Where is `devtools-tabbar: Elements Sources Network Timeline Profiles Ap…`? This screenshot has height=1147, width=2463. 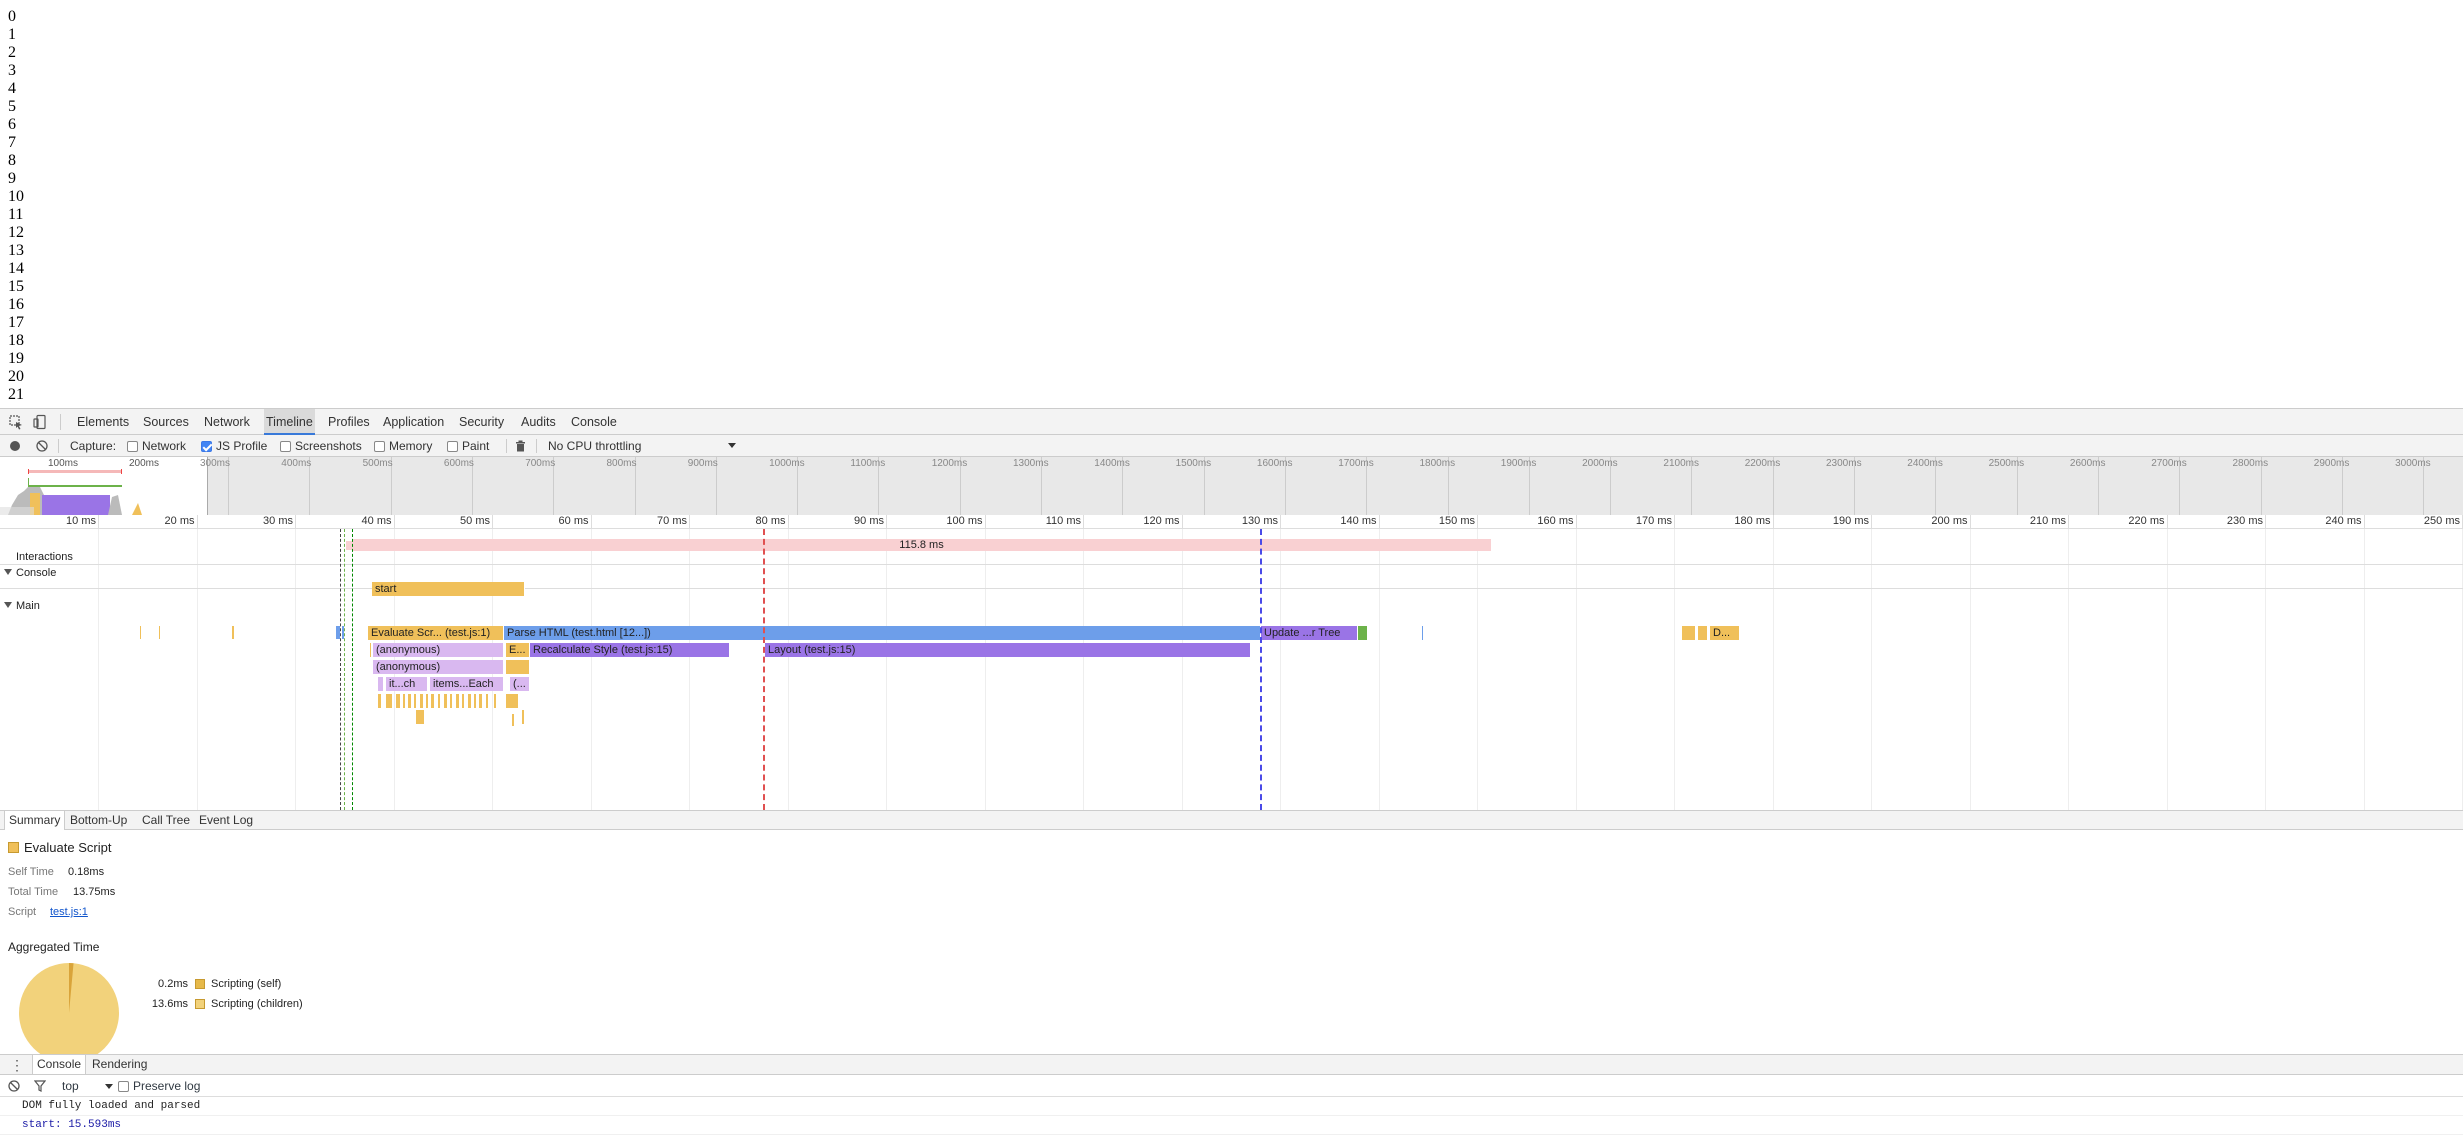 devtools-tabbar: Elements Sources Network Timeline Profiles Ap… is located at coordinates (1231, 422).